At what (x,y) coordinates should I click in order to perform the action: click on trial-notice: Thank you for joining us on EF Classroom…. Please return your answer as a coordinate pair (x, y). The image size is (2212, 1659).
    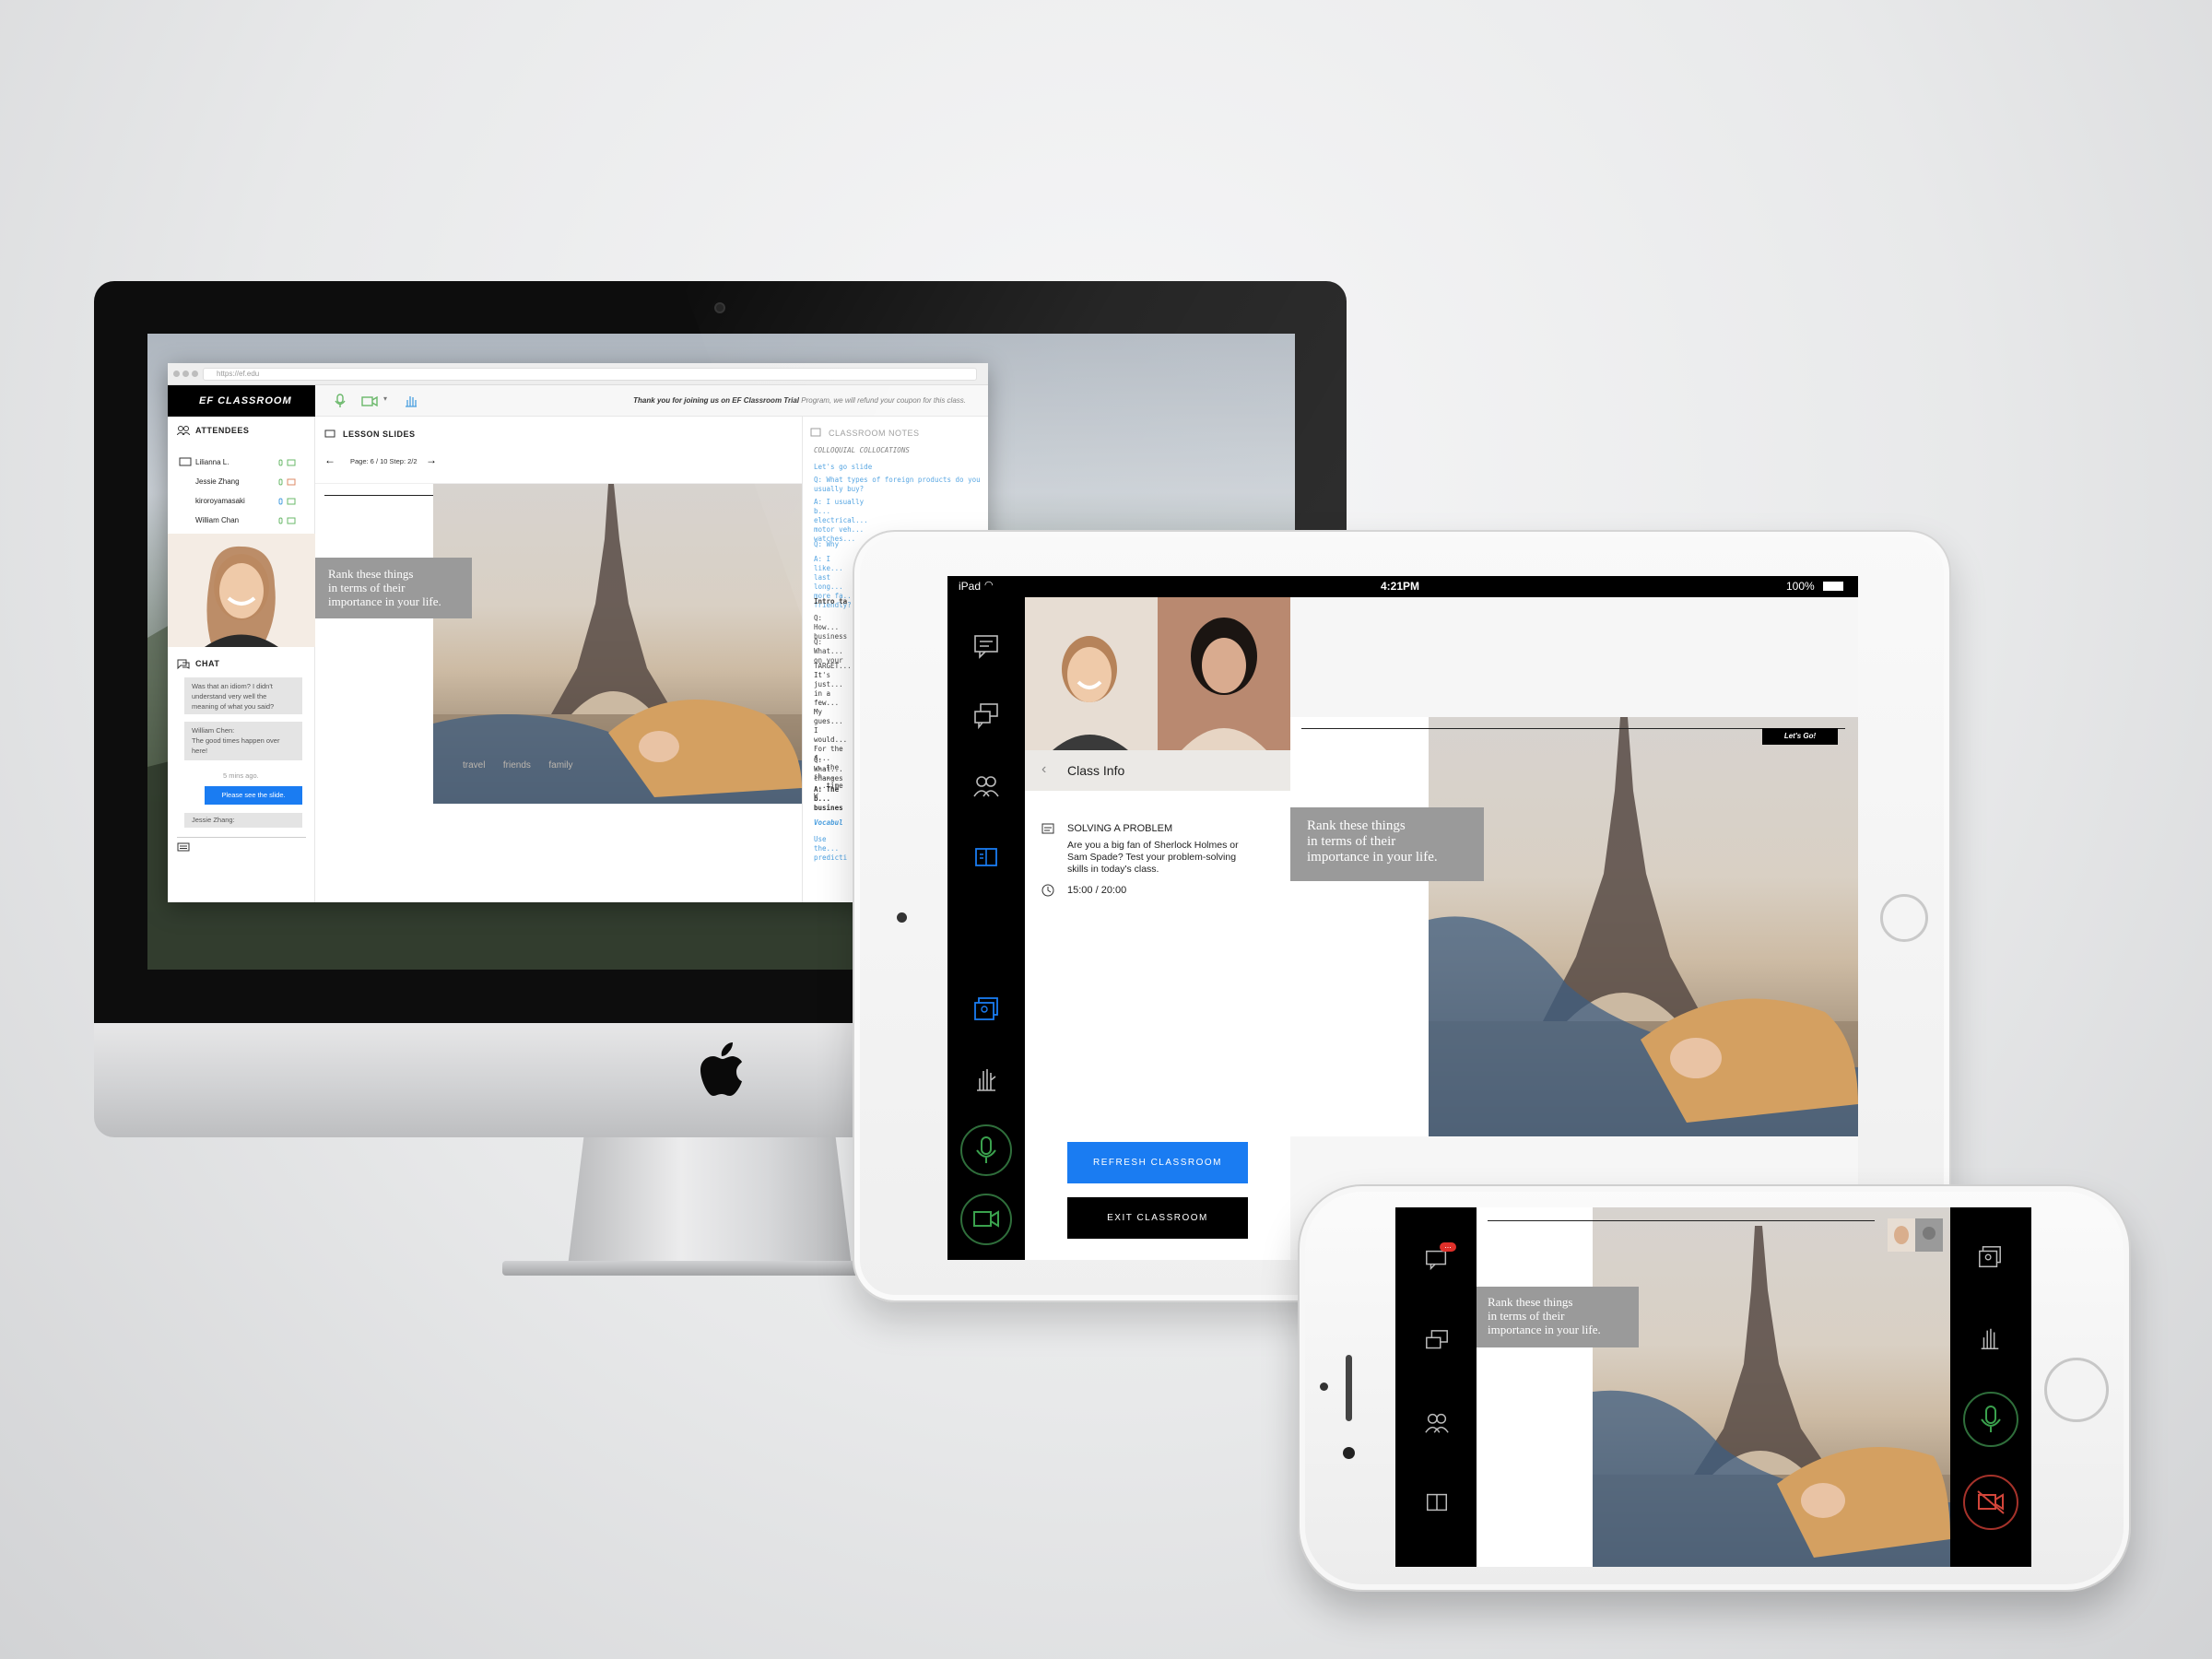
    Looking at the image, I should click on (799, 400).